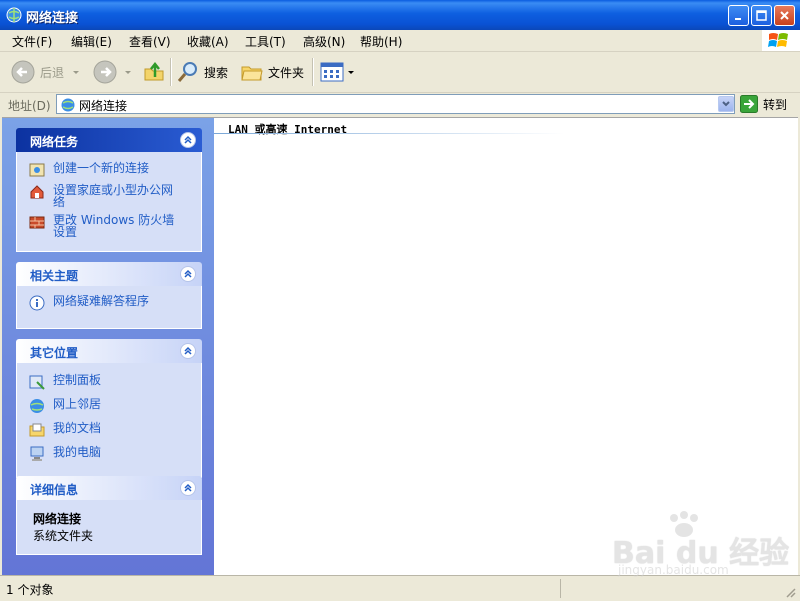 This screenshot has width=800, height=601. Describe the element at coordinates (29, 106) in the screenshot. I see `address-label: 地址(D)` at that location.